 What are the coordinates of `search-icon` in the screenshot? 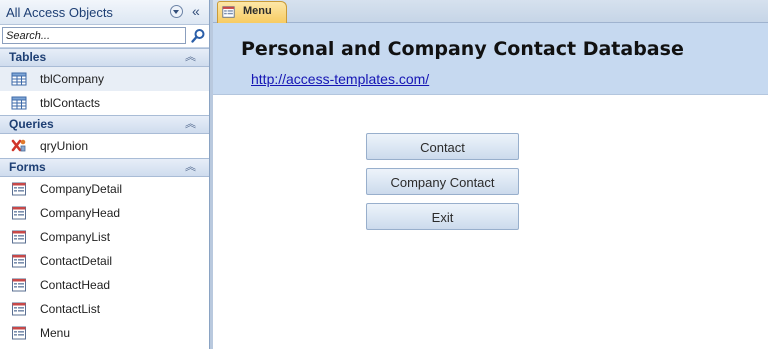 It's located at (198, 36).